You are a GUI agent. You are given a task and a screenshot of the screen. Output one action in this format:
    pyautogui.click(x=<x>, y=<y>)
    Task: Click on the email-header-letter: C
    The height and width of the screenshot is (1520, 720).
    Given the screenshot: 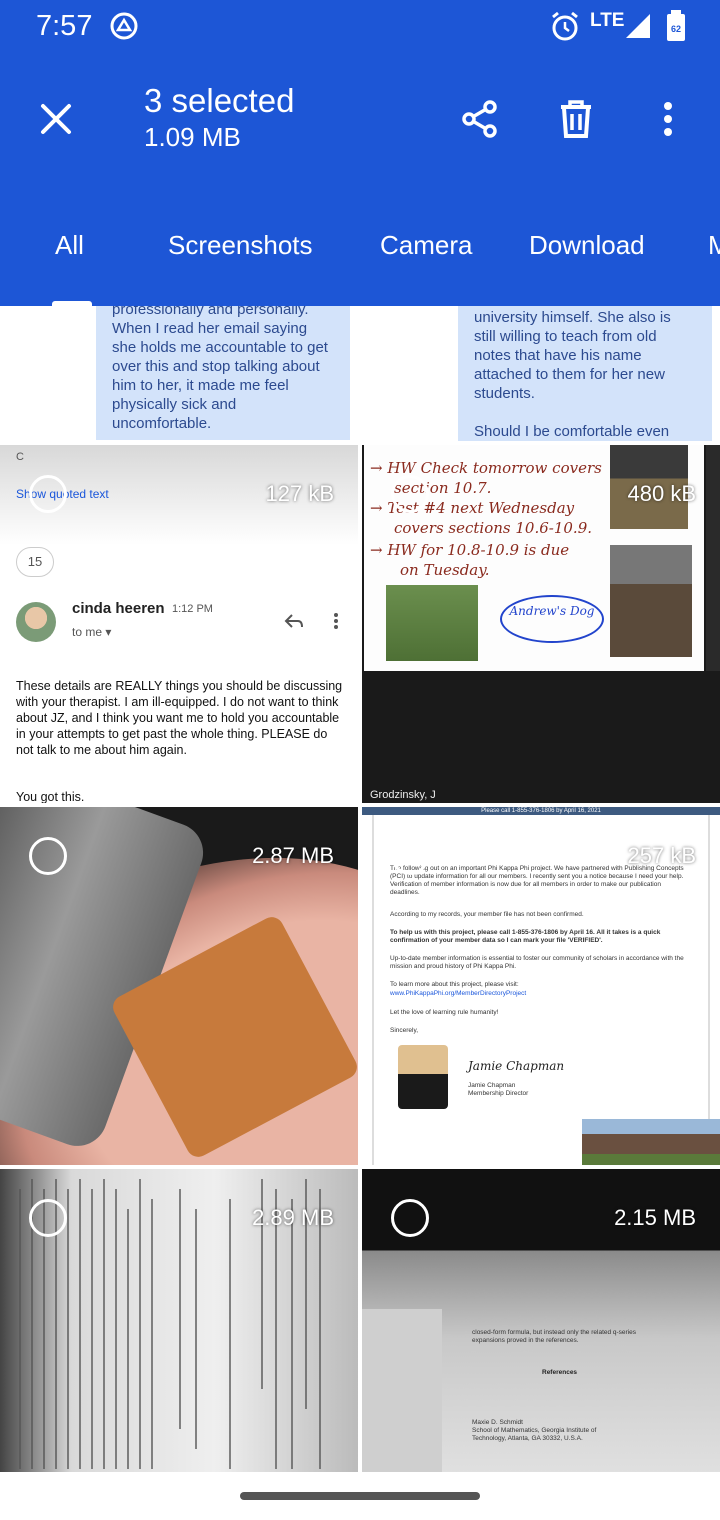 What is the action you would take?
    pyautogui.click(x=20, y=457)
    